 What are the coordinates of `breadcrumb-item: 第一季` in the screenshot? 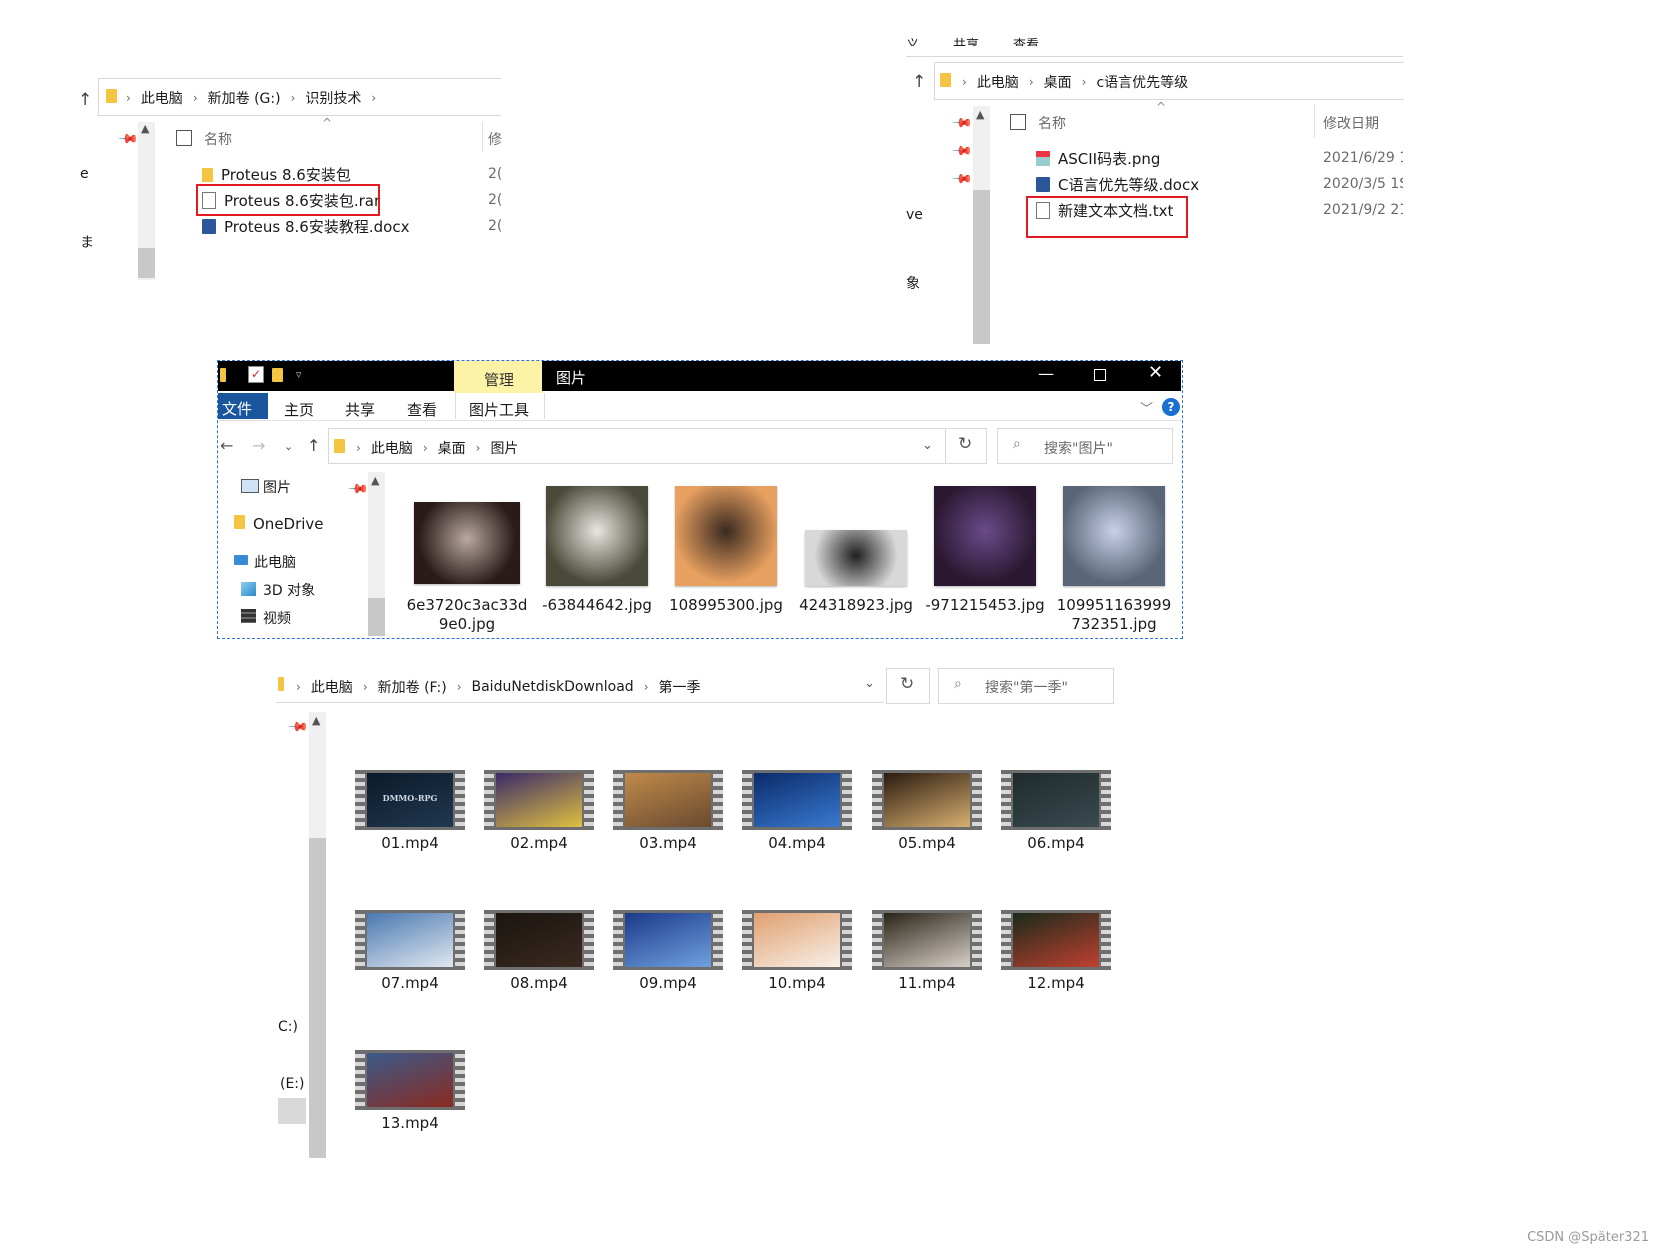 It's located at (680, 687).